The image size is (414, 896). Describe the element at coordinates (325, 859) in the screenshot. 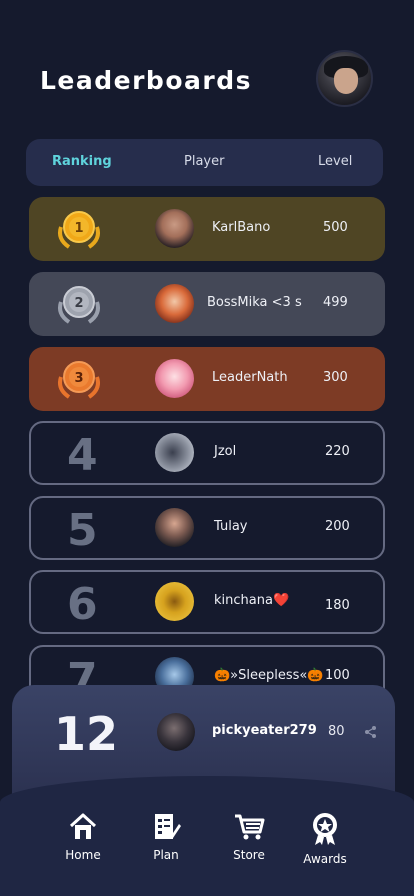

I see `nav-label-awards: Awards` at that location.